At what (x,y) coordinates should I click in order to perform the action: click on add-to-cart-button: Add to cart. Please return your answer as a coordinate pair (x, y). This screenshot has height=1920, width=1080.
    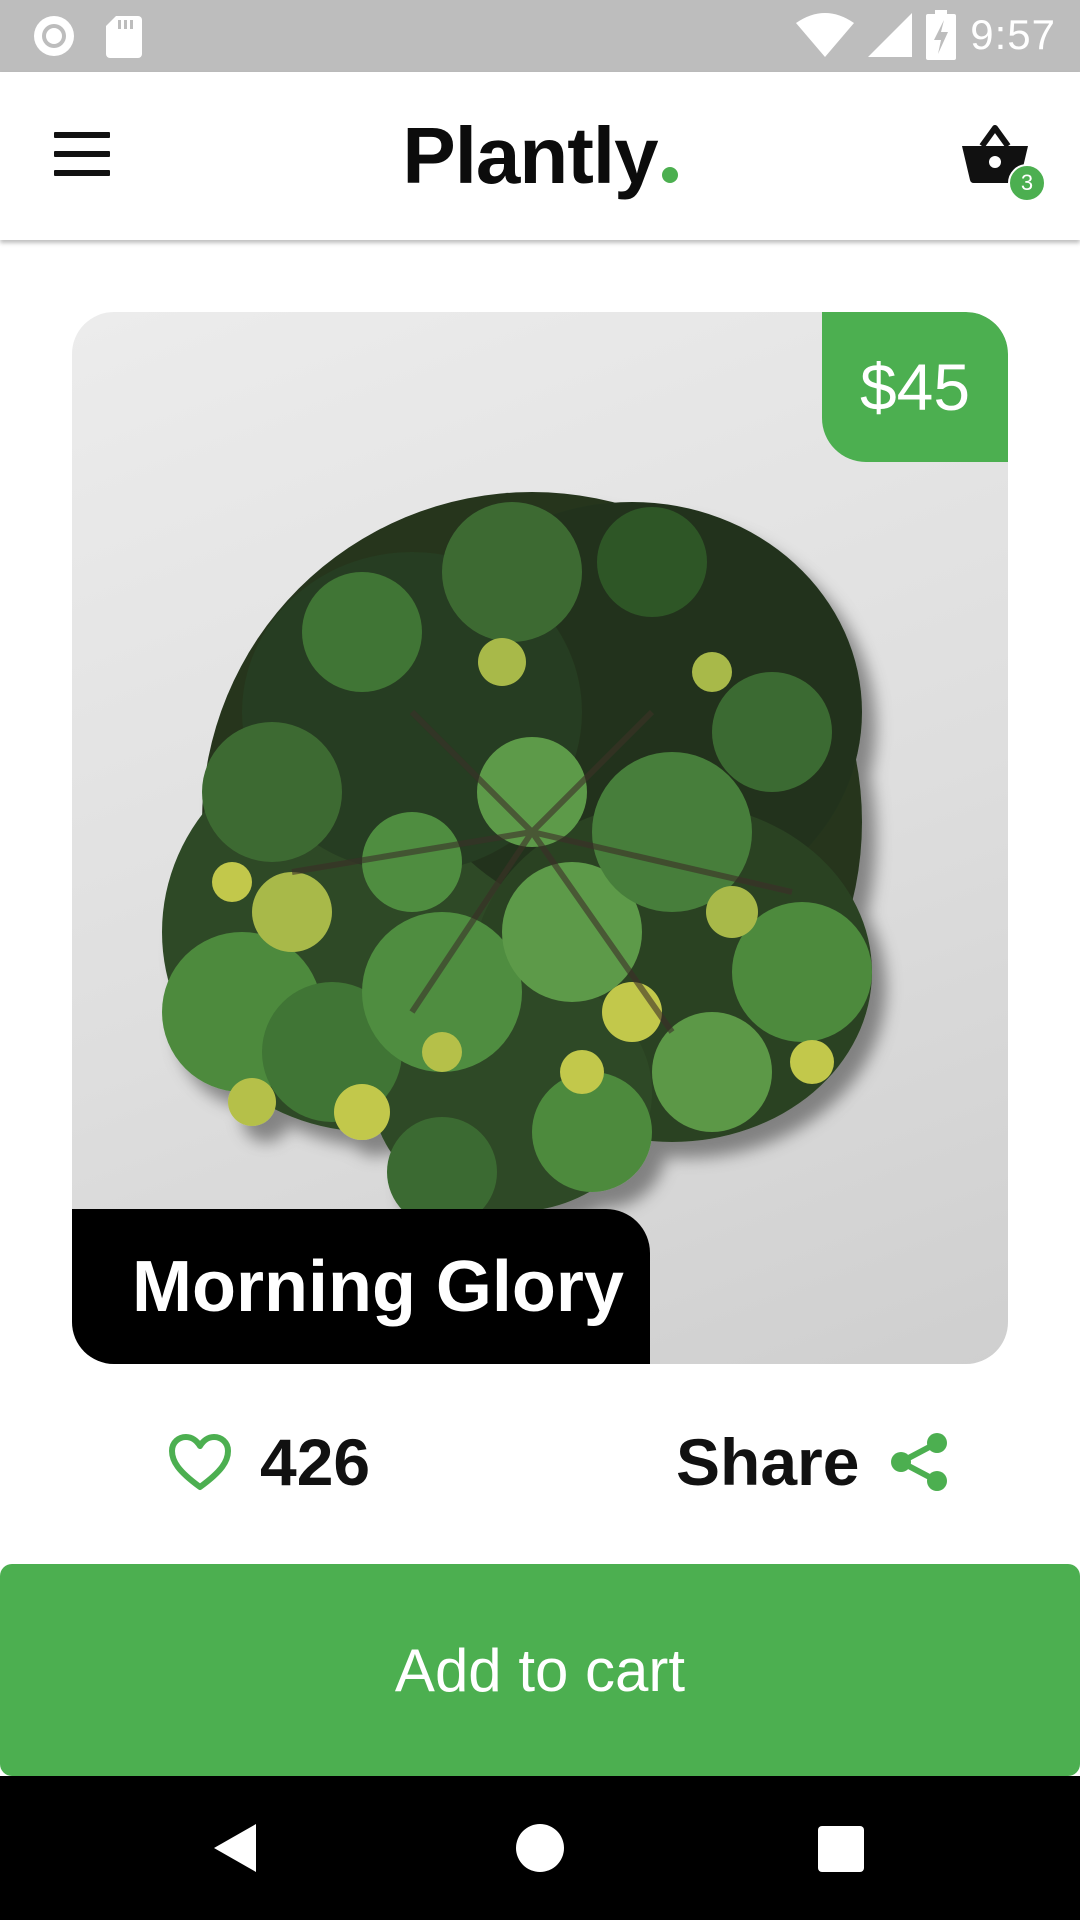
    Looking at the image, I should click on (540, 1670).